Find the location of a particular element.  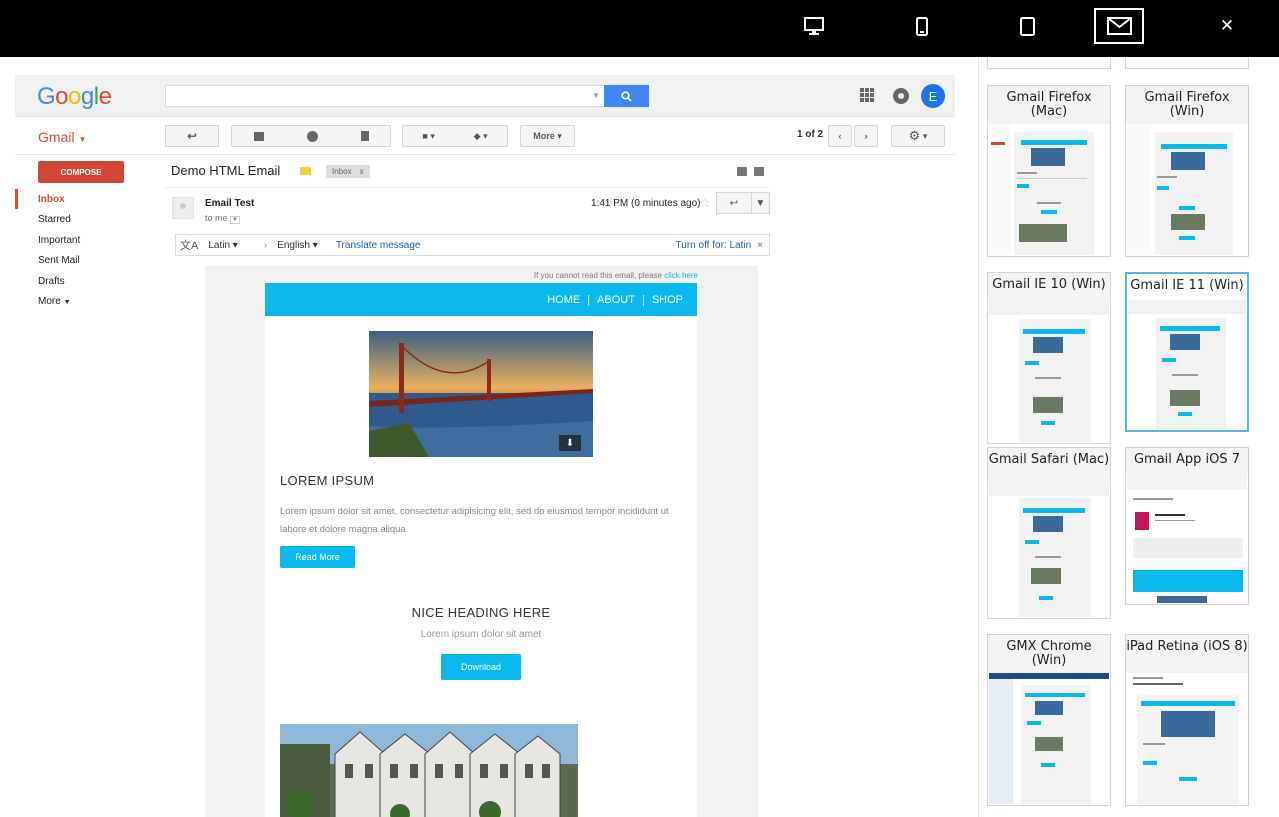

prev-page-button: ‹ is located at coordinates (840, 136).